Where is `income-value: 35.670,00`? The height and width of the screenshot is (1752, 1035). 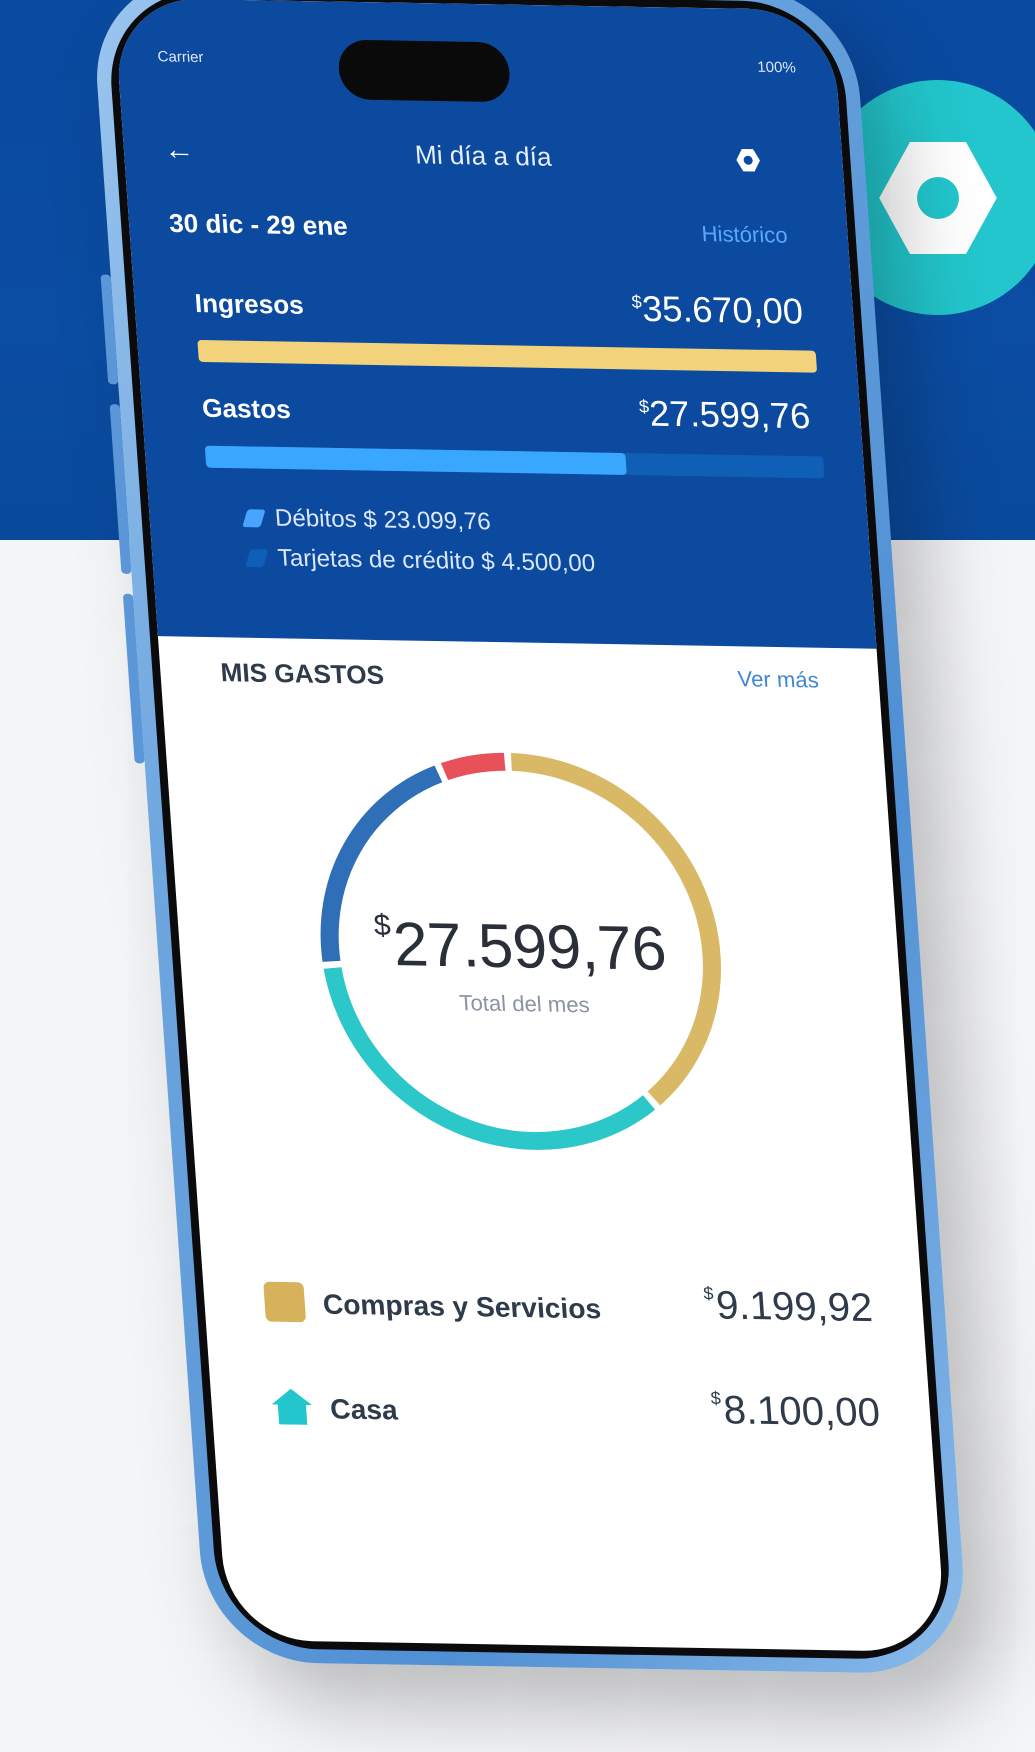 income-value: 35.670,00 is located at coordinates (722, 309).